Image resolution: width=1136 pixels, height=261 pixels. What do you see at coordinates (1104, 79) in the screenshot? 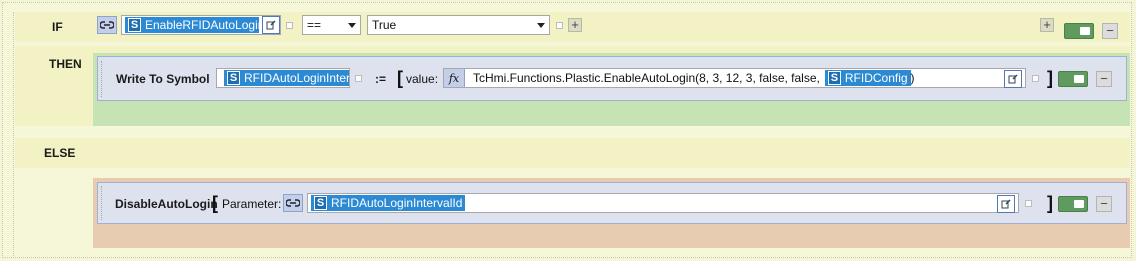
I see `remove-action-button: −` at bounding box center [1104, 79].